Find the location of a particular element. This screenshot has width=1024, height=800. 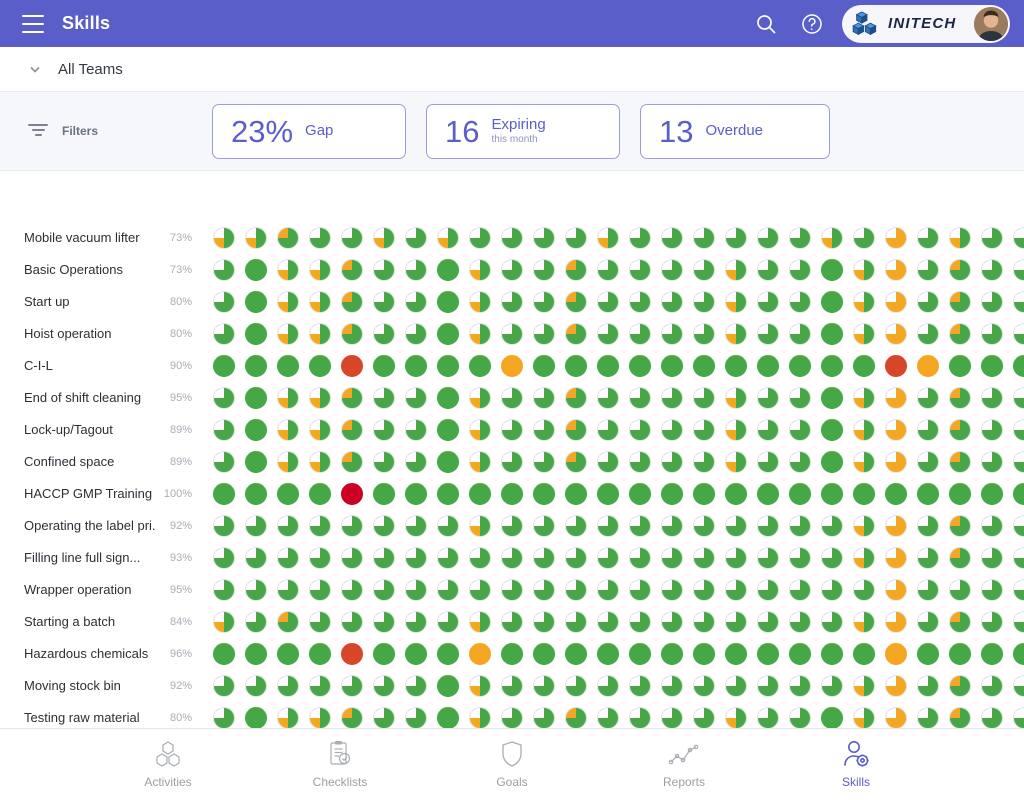

avatar is located at coordinates (991, 23).